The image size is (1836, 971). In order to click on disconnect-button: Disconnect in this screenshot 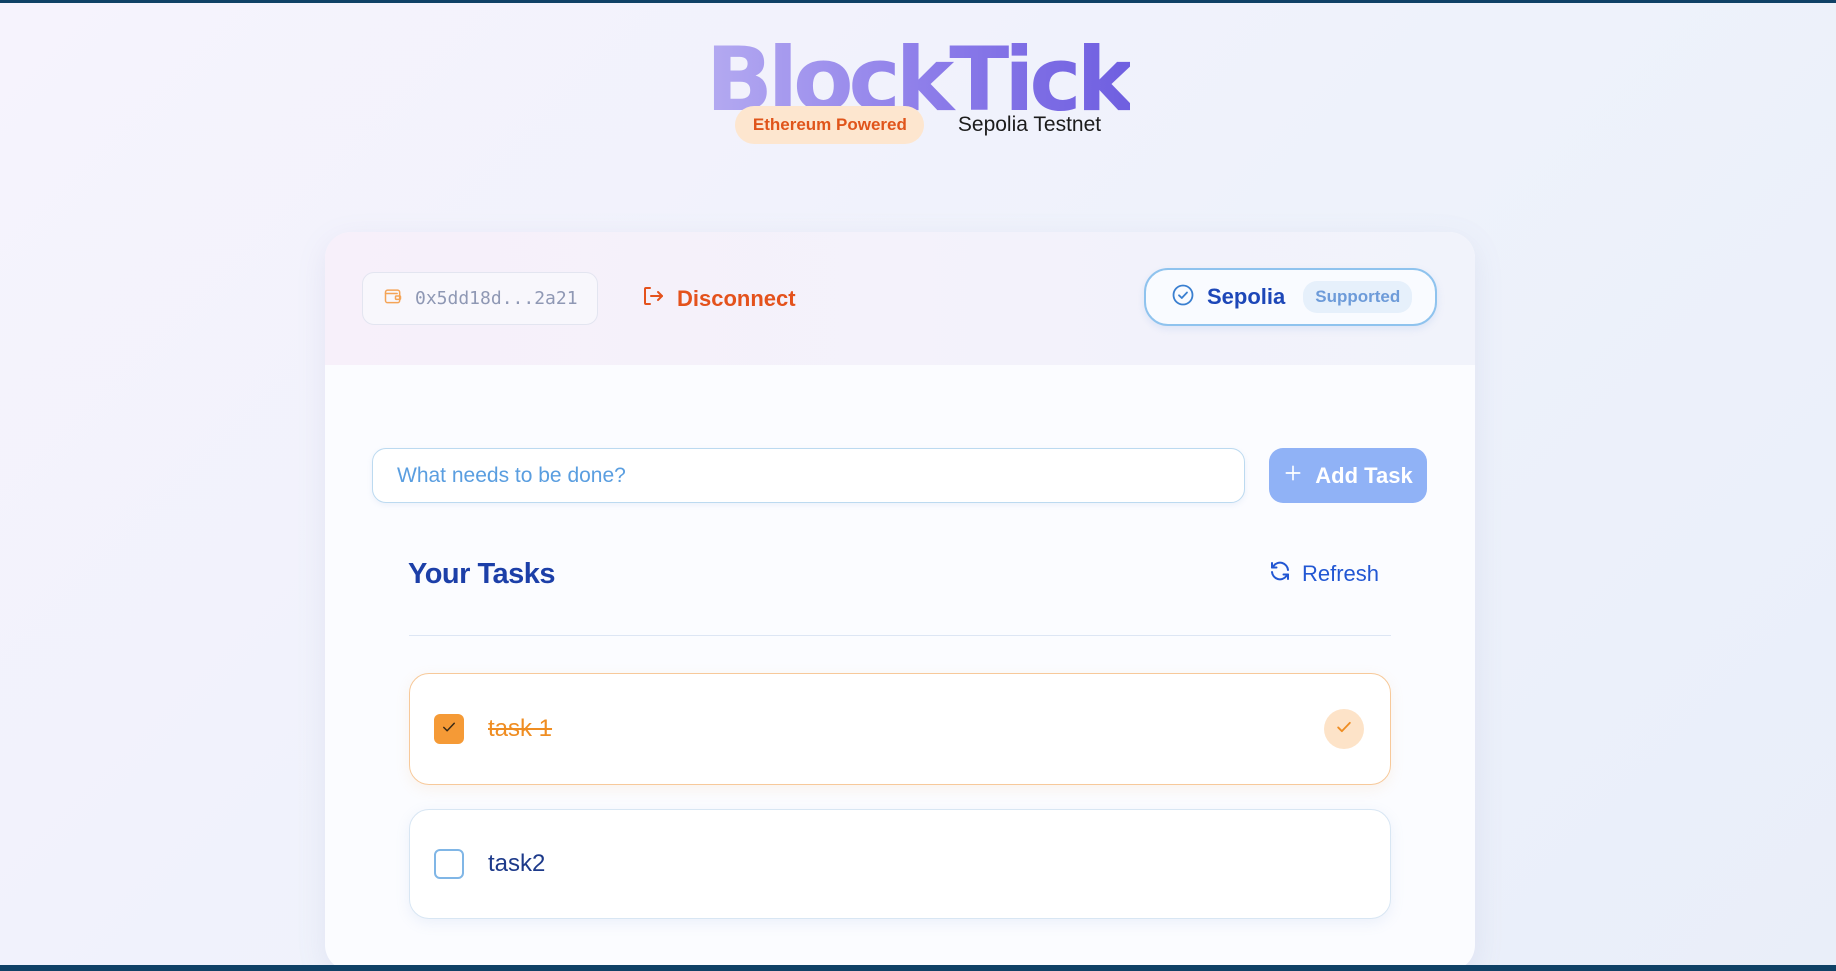, I will do `click(718, 299)`.